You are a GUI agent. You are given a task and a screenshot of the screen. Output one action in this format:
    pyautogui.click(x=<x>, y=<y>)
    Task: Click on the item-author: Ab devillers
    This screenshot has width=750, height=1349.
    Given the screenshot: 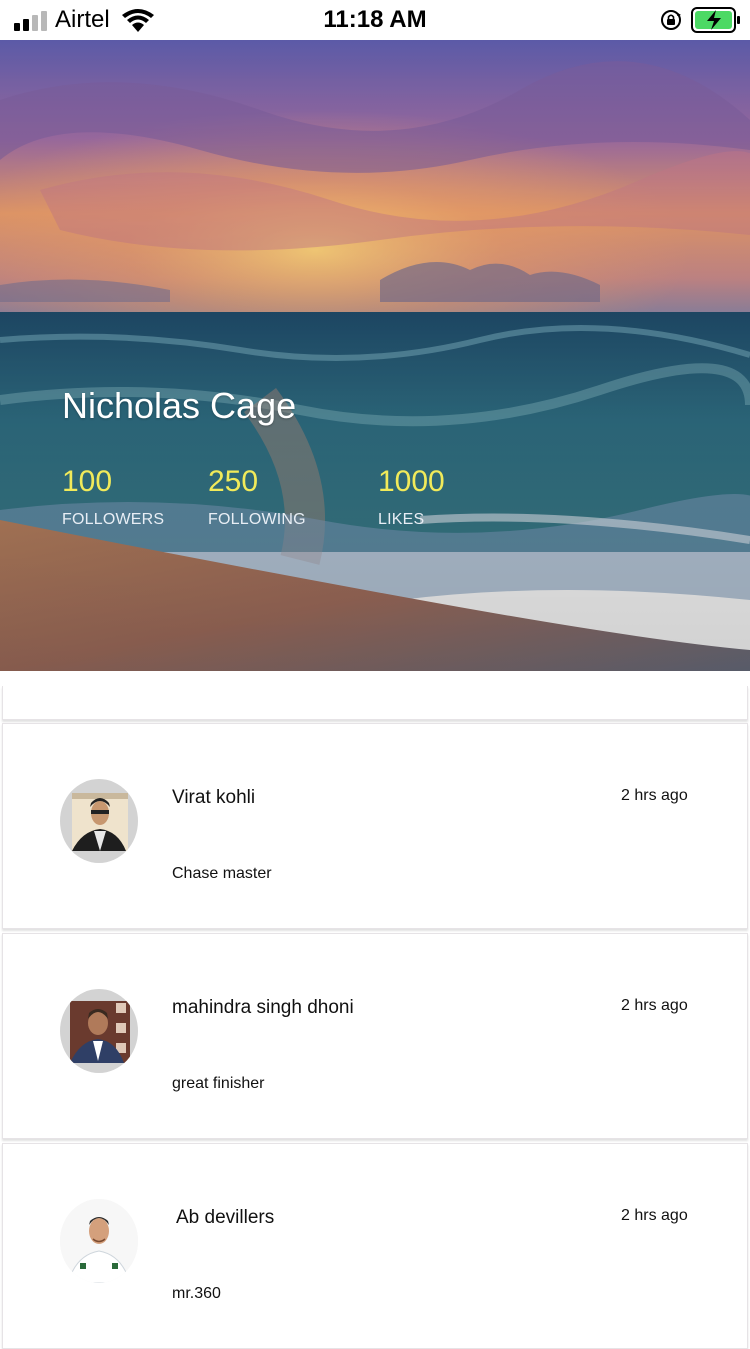 What is the action you would take?
    pyautogui.click(x=225, y=1218)
    